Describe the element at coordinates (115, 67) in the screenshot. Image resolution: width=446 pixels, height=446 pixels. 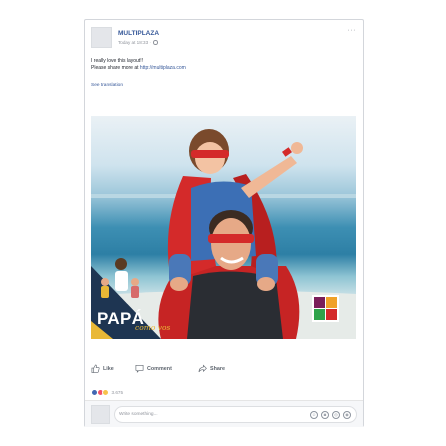
I see `post-text-prefix: Please share more at` at that location.